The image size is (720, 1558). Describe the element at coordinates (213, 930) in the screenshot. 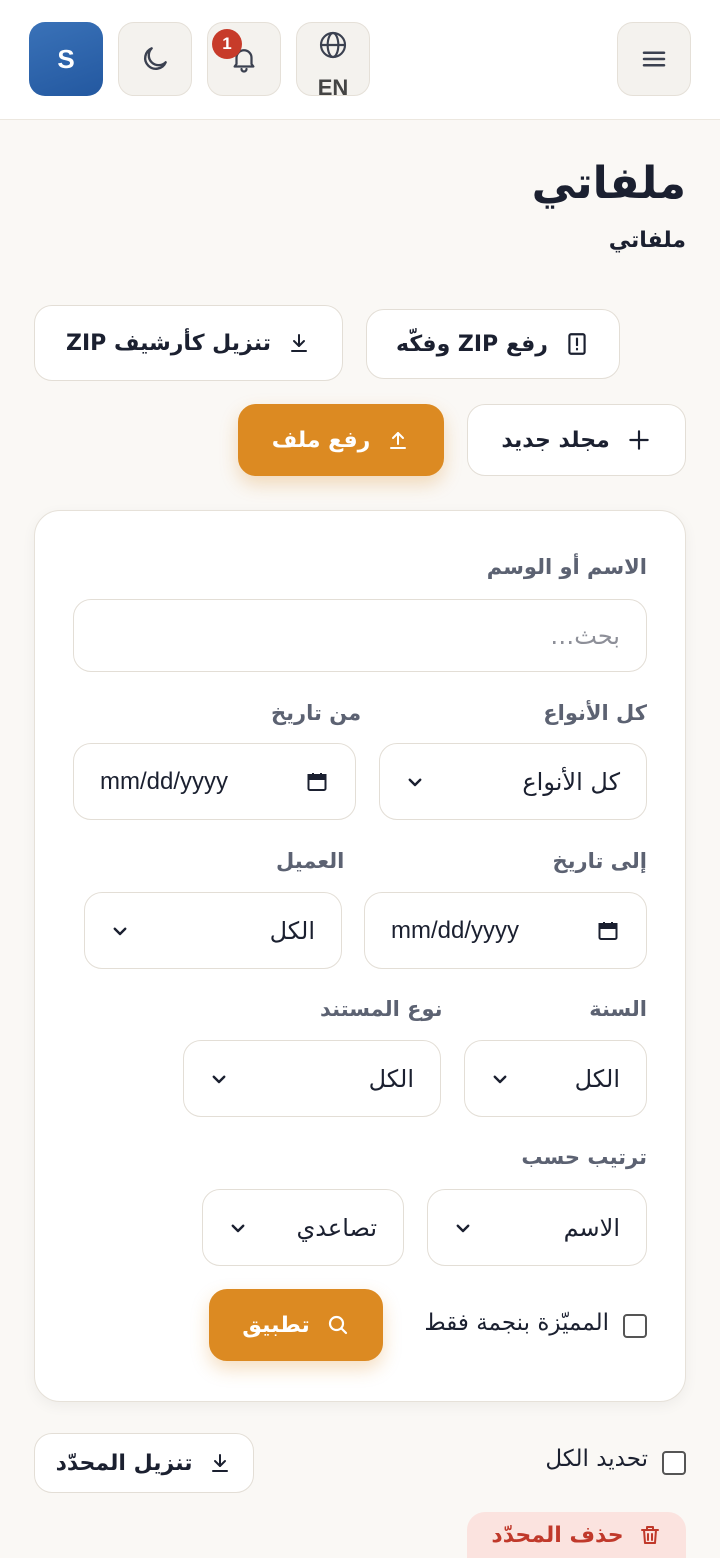

I see `client-select: الكل` at that location.